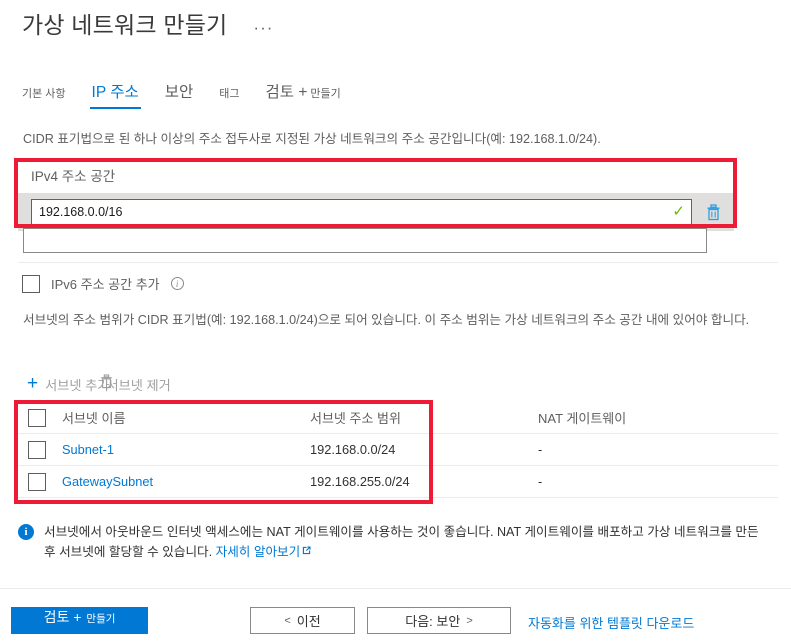 The width and height of the screenshot is (791, 641). I want to click on plus-icon: +, so click(32, 383).